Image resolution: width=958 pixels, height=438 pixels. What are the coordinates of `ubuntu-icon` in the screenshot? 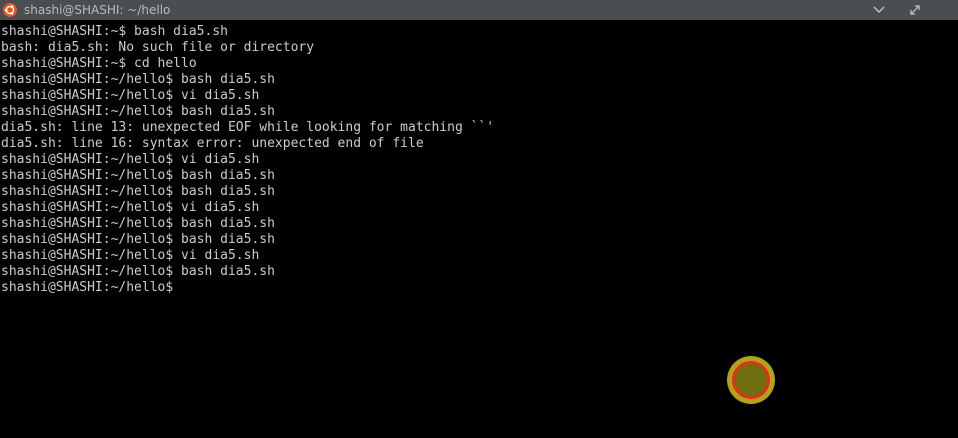 It's located at (10, 10).